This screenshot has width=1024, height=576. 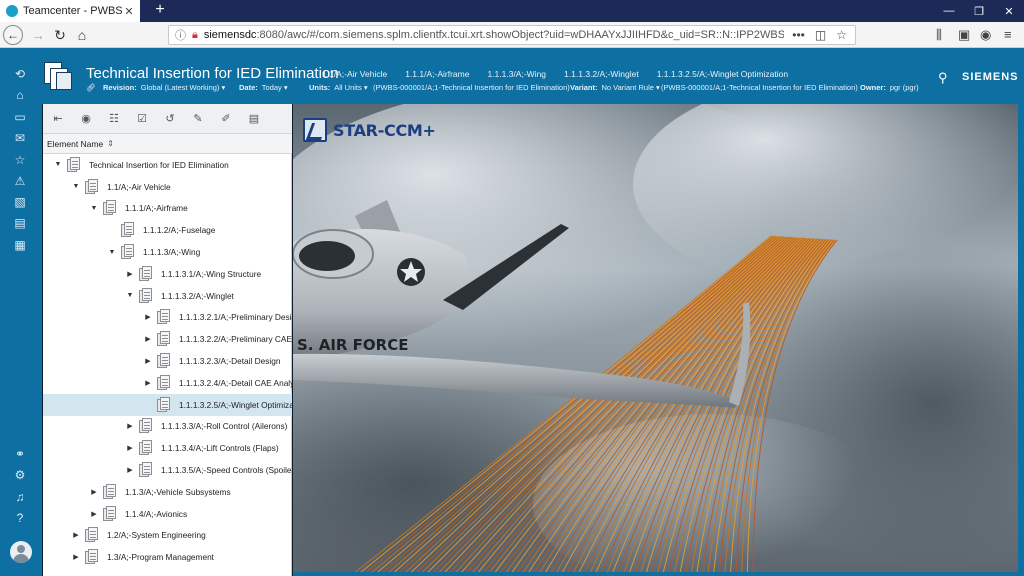 I want to click on view-eye-icon: ◉, so click(x=86, y=119).